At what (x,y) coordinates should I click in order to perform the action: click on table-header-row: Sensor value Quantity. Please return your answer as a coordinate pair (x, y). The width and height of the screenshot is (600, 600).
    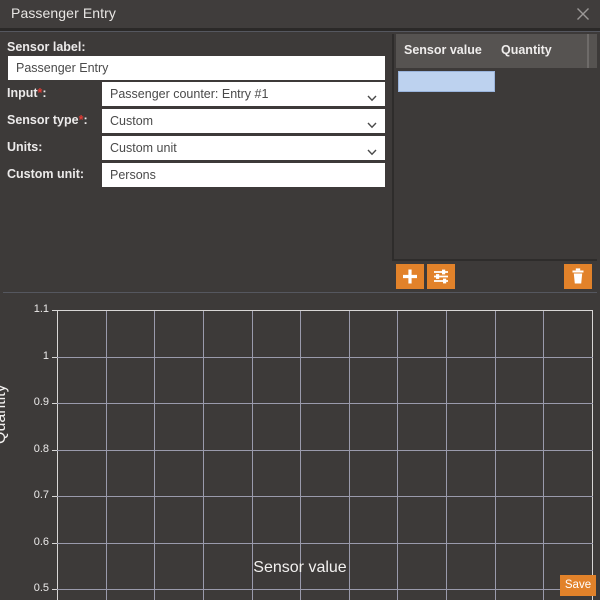
    Looking at the image, I should click on (496, 51).